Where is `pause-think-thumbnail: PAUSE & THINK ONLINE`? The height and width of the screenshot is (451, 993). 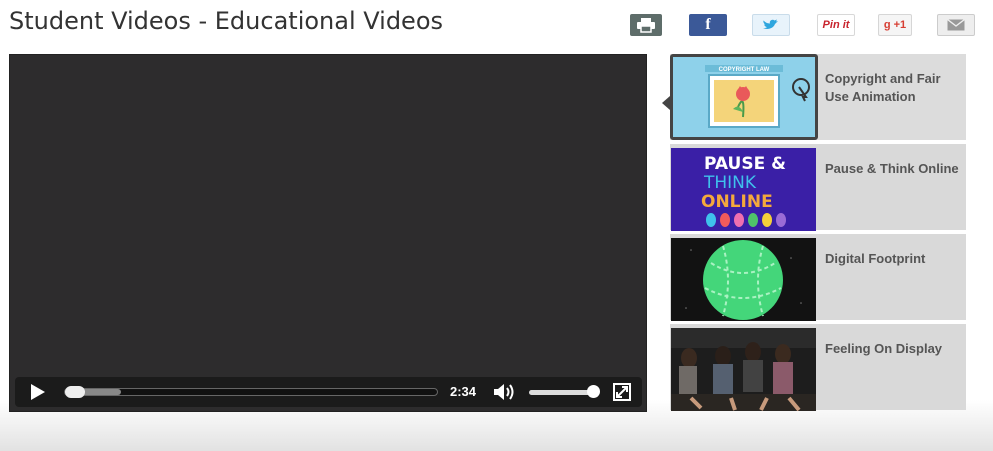
pause-think-thumbnail: PAUSE & THINK ONLINE is located at coordinates (743, 189).